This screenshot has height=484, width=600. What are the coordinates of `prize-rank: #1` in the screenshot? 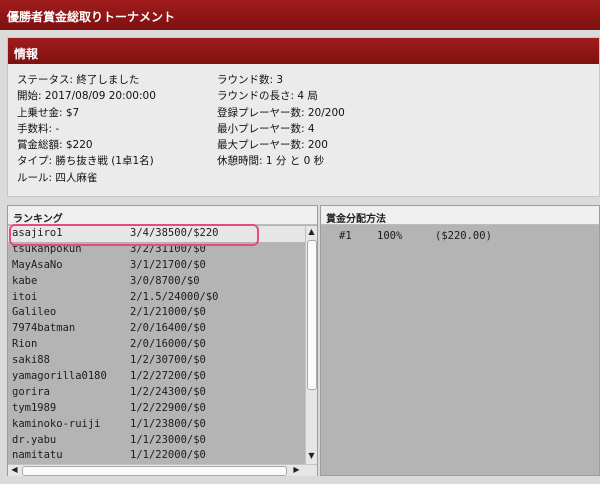 It's located at (345, 236).